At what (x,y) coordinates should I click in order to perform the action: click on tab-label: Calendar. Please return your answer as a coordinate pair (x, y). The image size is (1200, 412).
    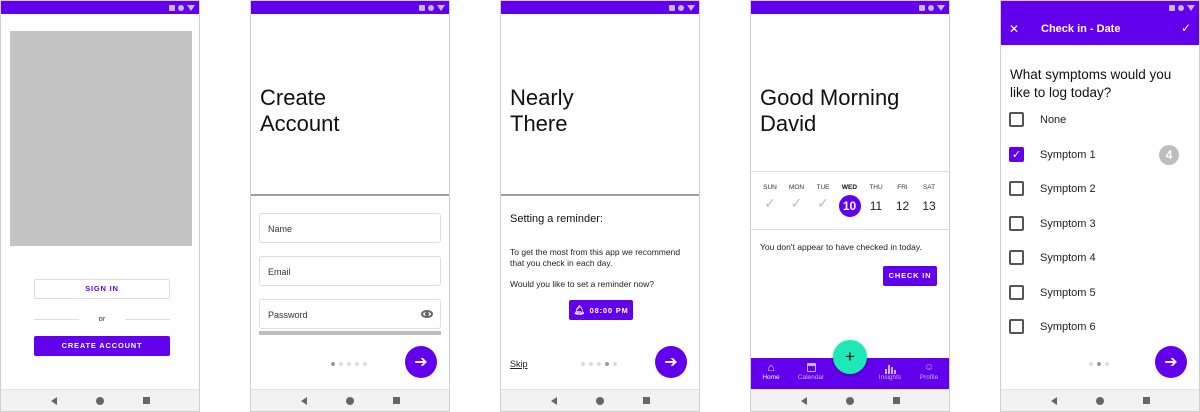
    Looking at the image, I should click on (811, 377).